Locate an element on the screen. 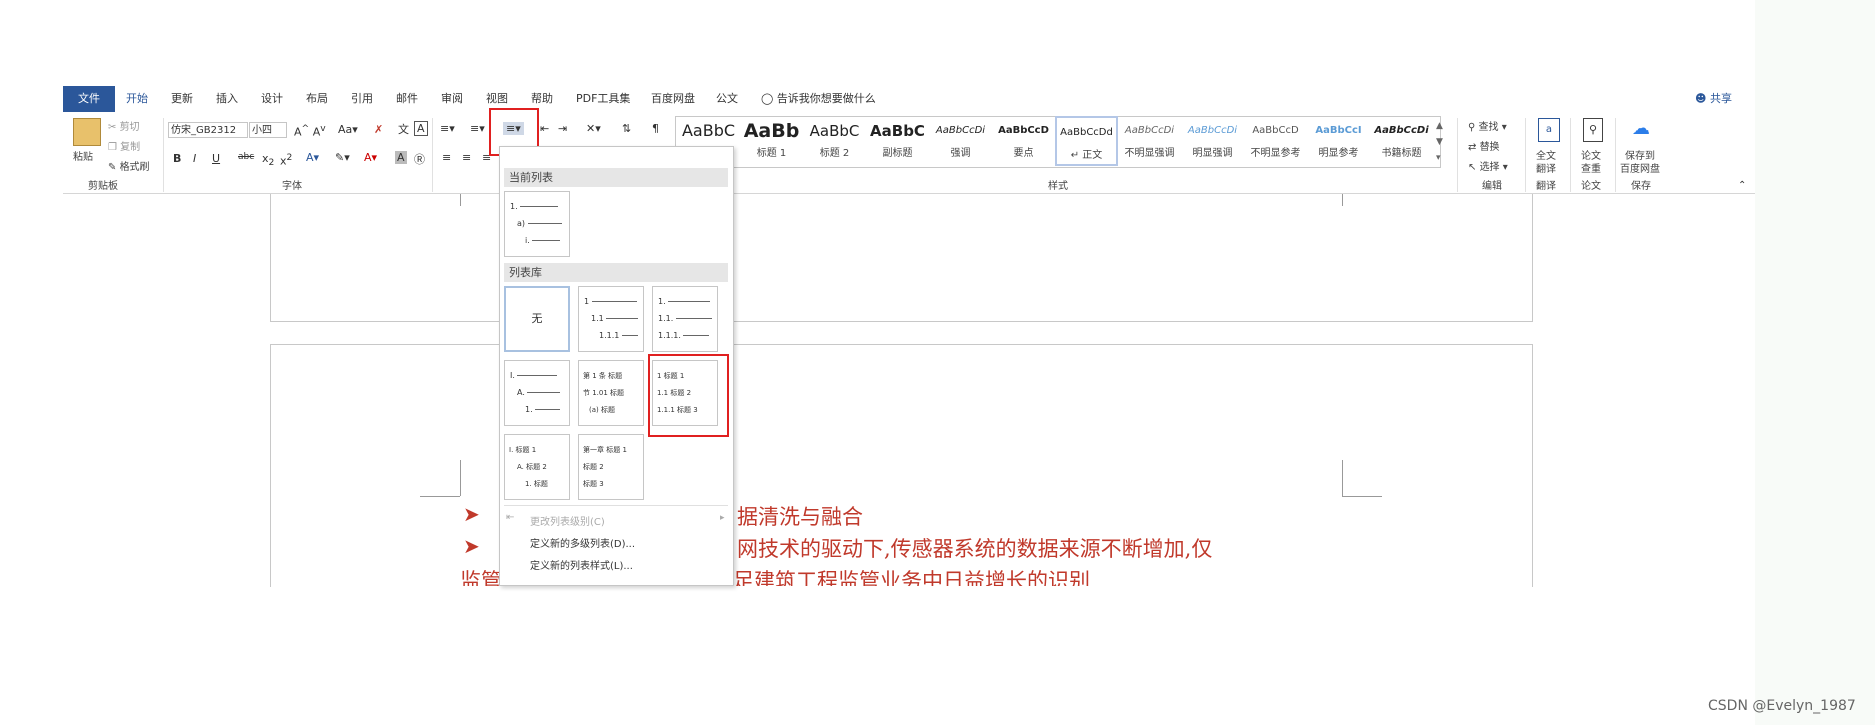 This screenshot has height=725, width=1875. current-list-tile: 1. a) i. is located at coordinates (537, 224).